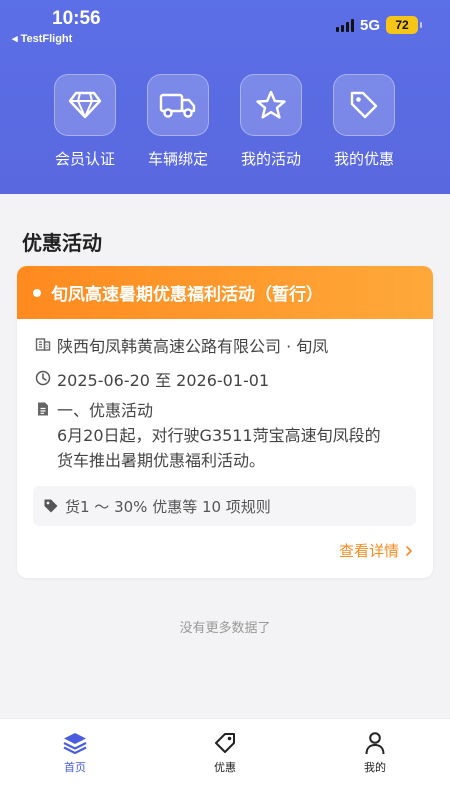  Describe the element at coordinates (161, 460) in the screenshot. I see `description-line: 货车推出暑期优惠福利活动。` at that location.